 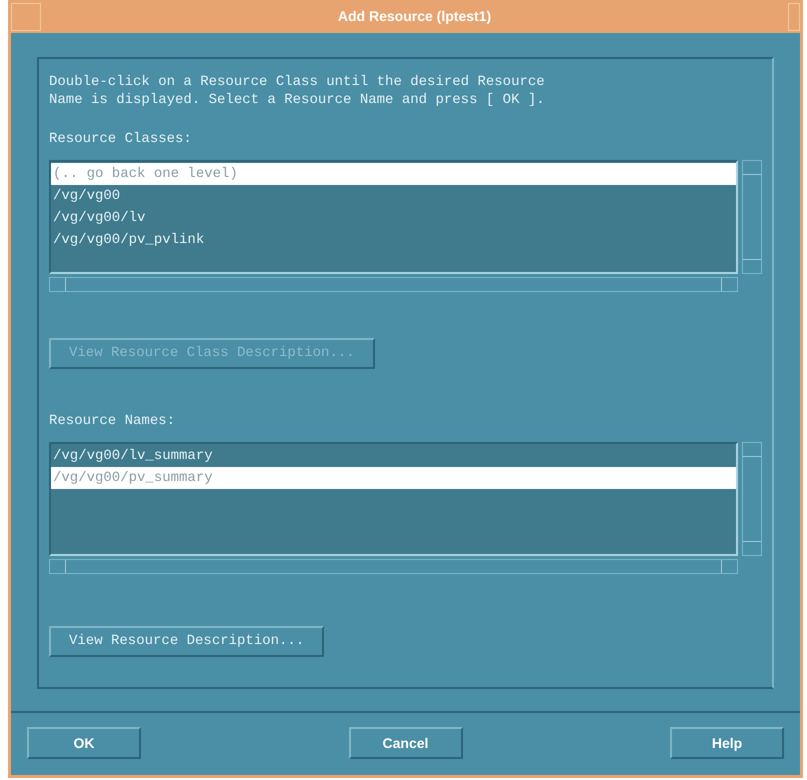 I want to click on list-item: /vg/vg00/pv_summary, so click(x=393, y=478).